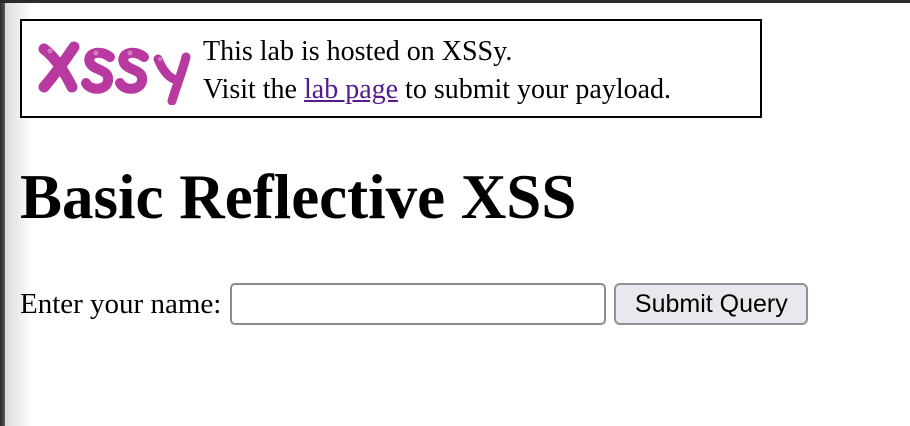 This screenshot has height=426, width=910. What do you see at coordinates (455, 1) in the screenshot?
I see `window-edge-top` at bounding box center [455, 1].